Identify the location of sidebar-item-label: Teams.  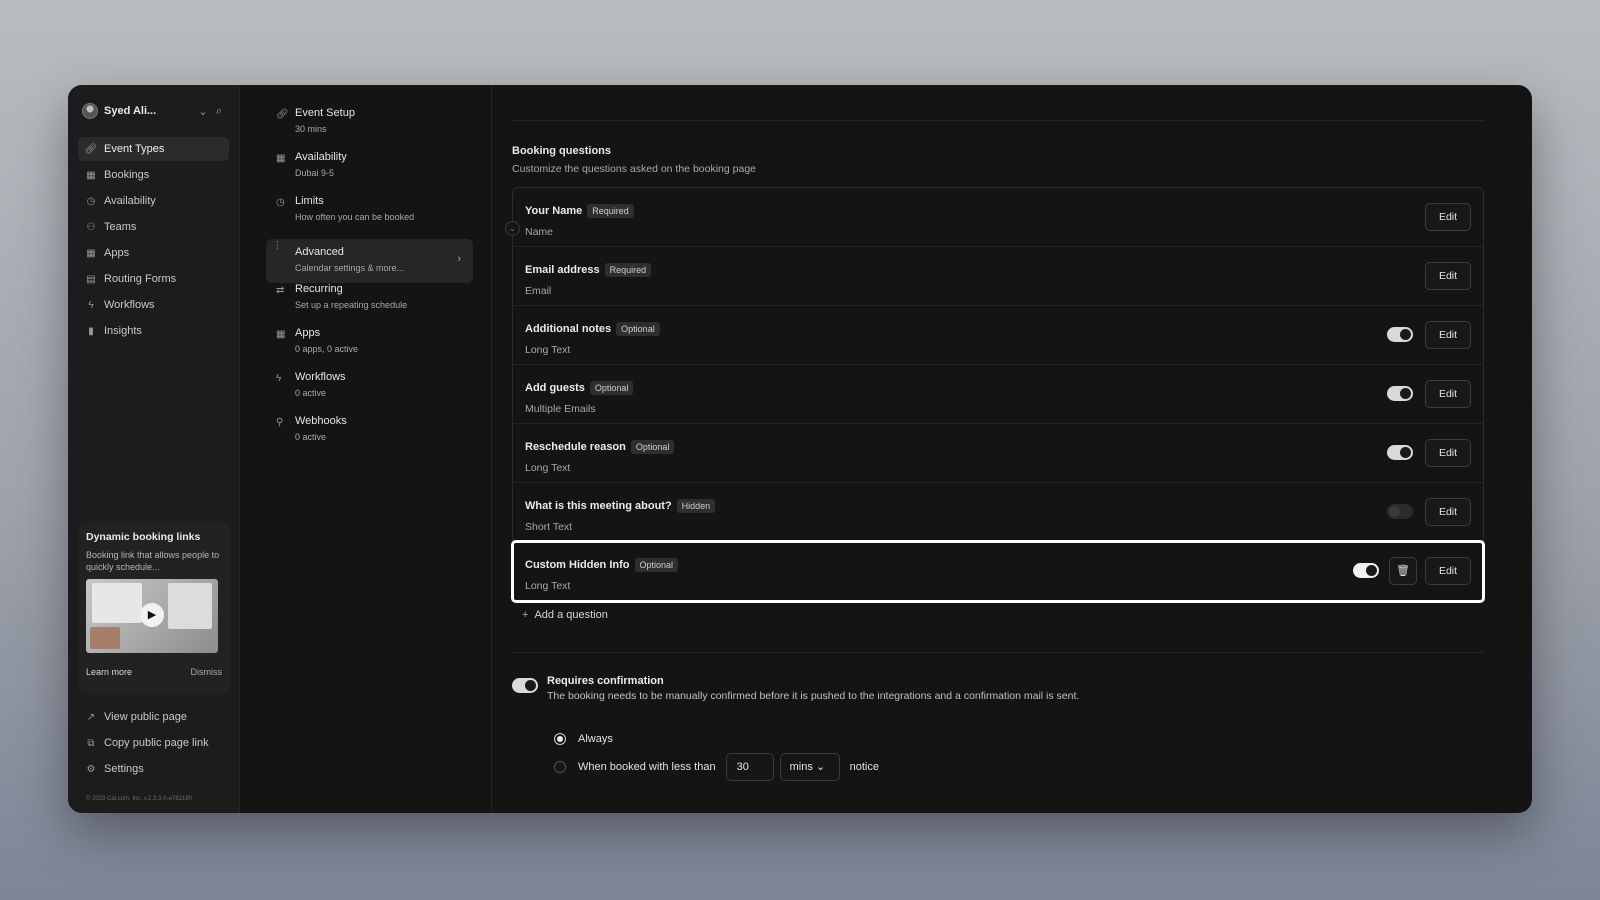
(120, 227).